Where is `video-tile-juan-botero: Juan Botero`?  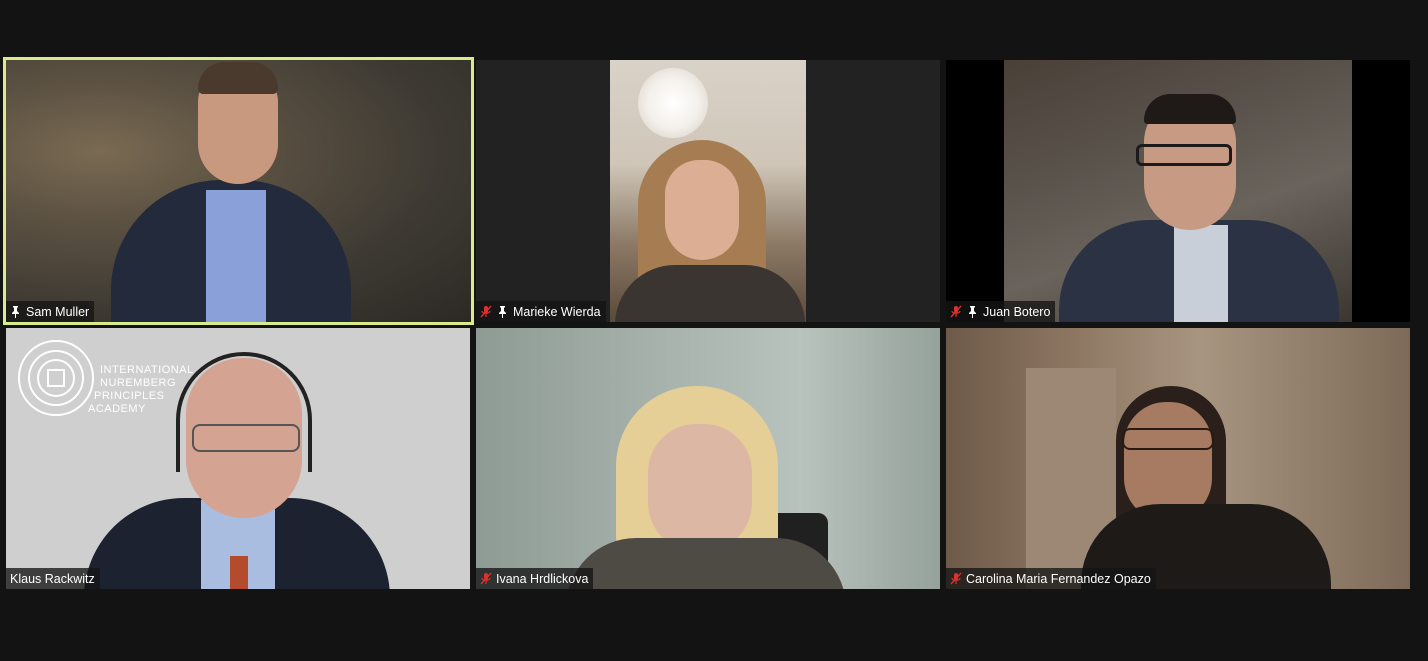 video-tile-juan-botero: Juan Botero is located at coordinates (1178, 191).